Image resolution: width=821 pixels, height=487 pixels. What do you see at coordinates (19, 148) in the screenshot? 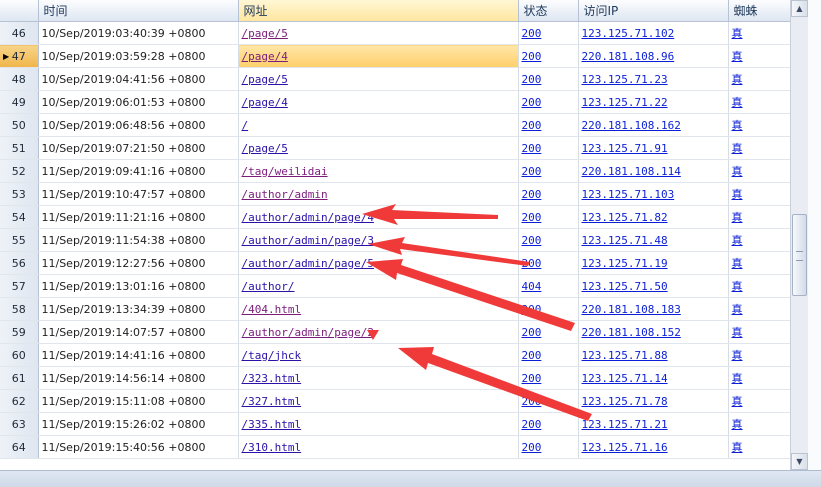
I see `row-number: 51` at bounding box center [19, 148].